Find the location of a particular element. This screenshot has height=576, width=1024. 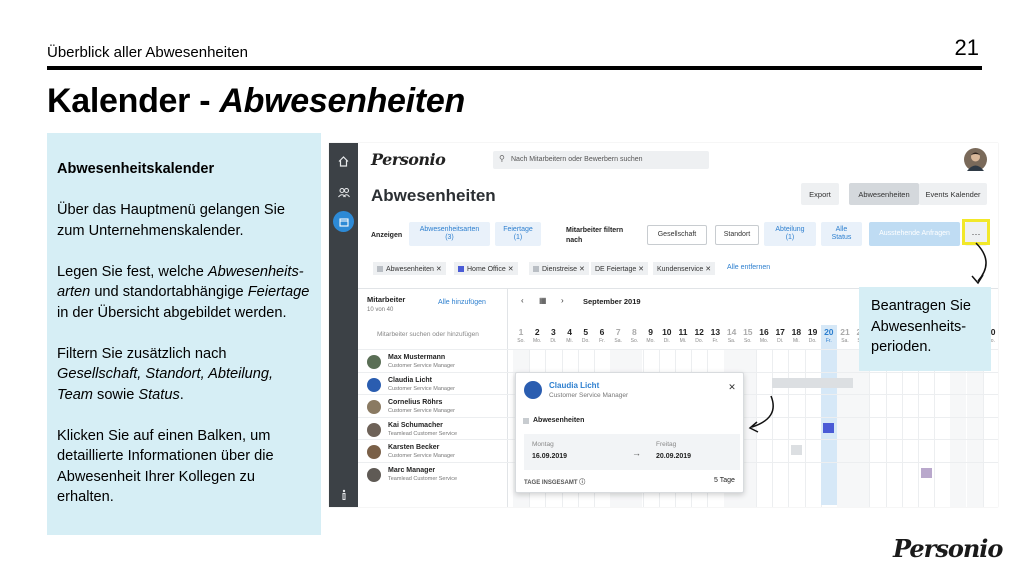

day-column-header: 8 So. is located at coordinates (634, 335).